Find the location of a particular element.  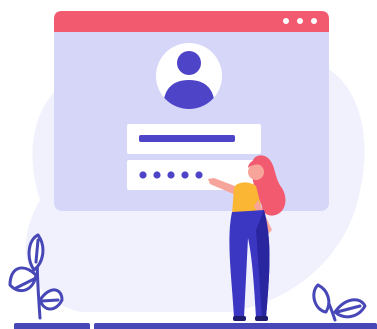

user-icon is located at coordinates (189, 76).